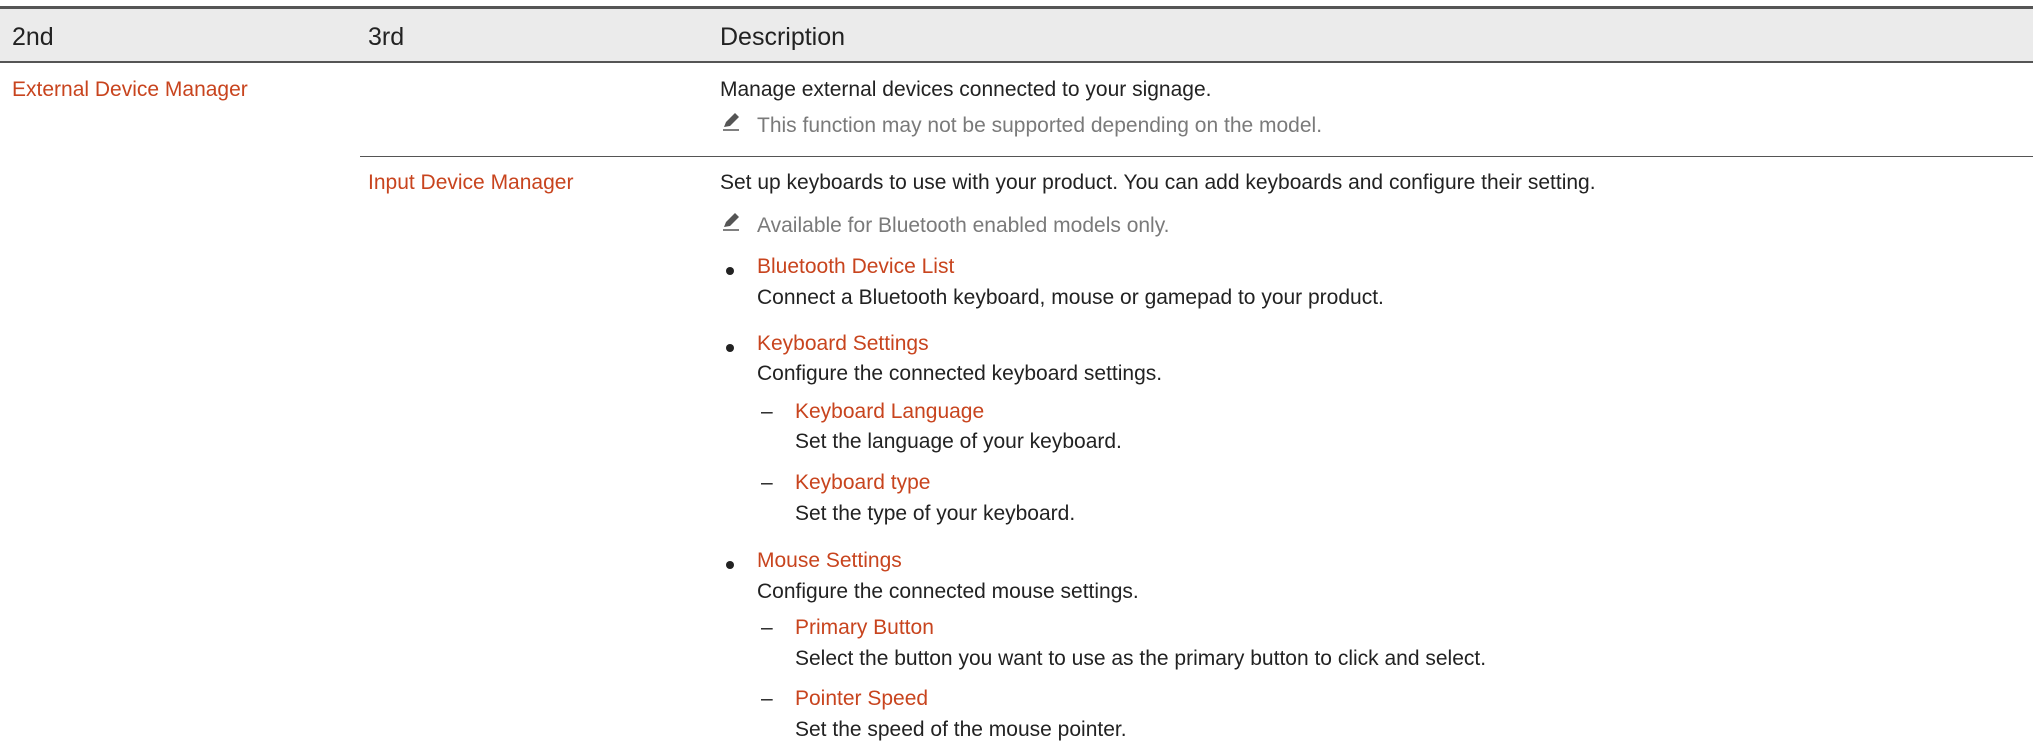  Describe the element at coordinates (33, 37) in the screenshot. I see `header-2nd: 2nd` at that location.